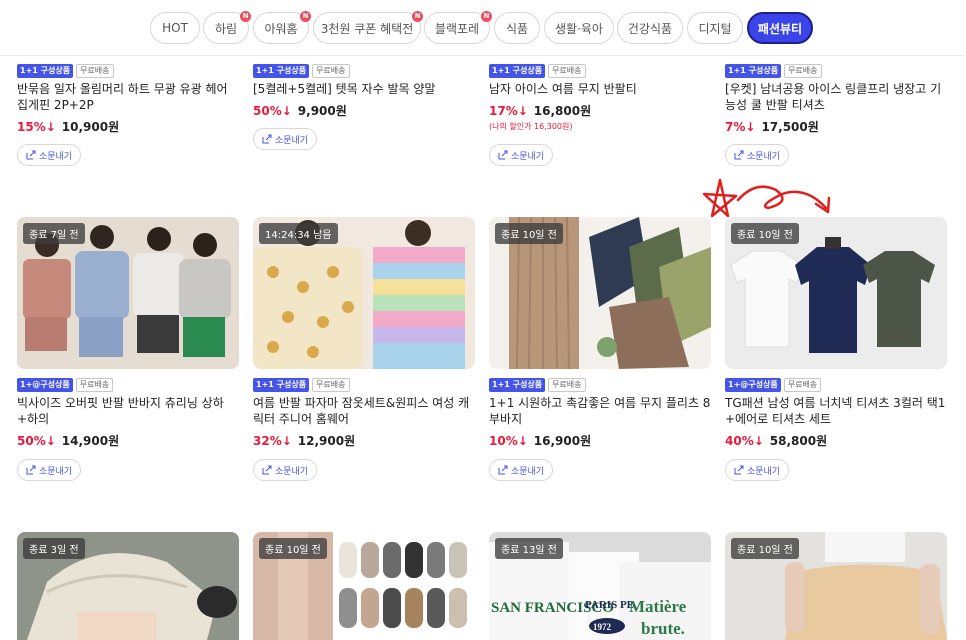  I want to click on product-title: 여름 반팔 파자마 잠옷세트&원피스 여성 캐릭터 주니어 홈웨어, so click(364, 411).